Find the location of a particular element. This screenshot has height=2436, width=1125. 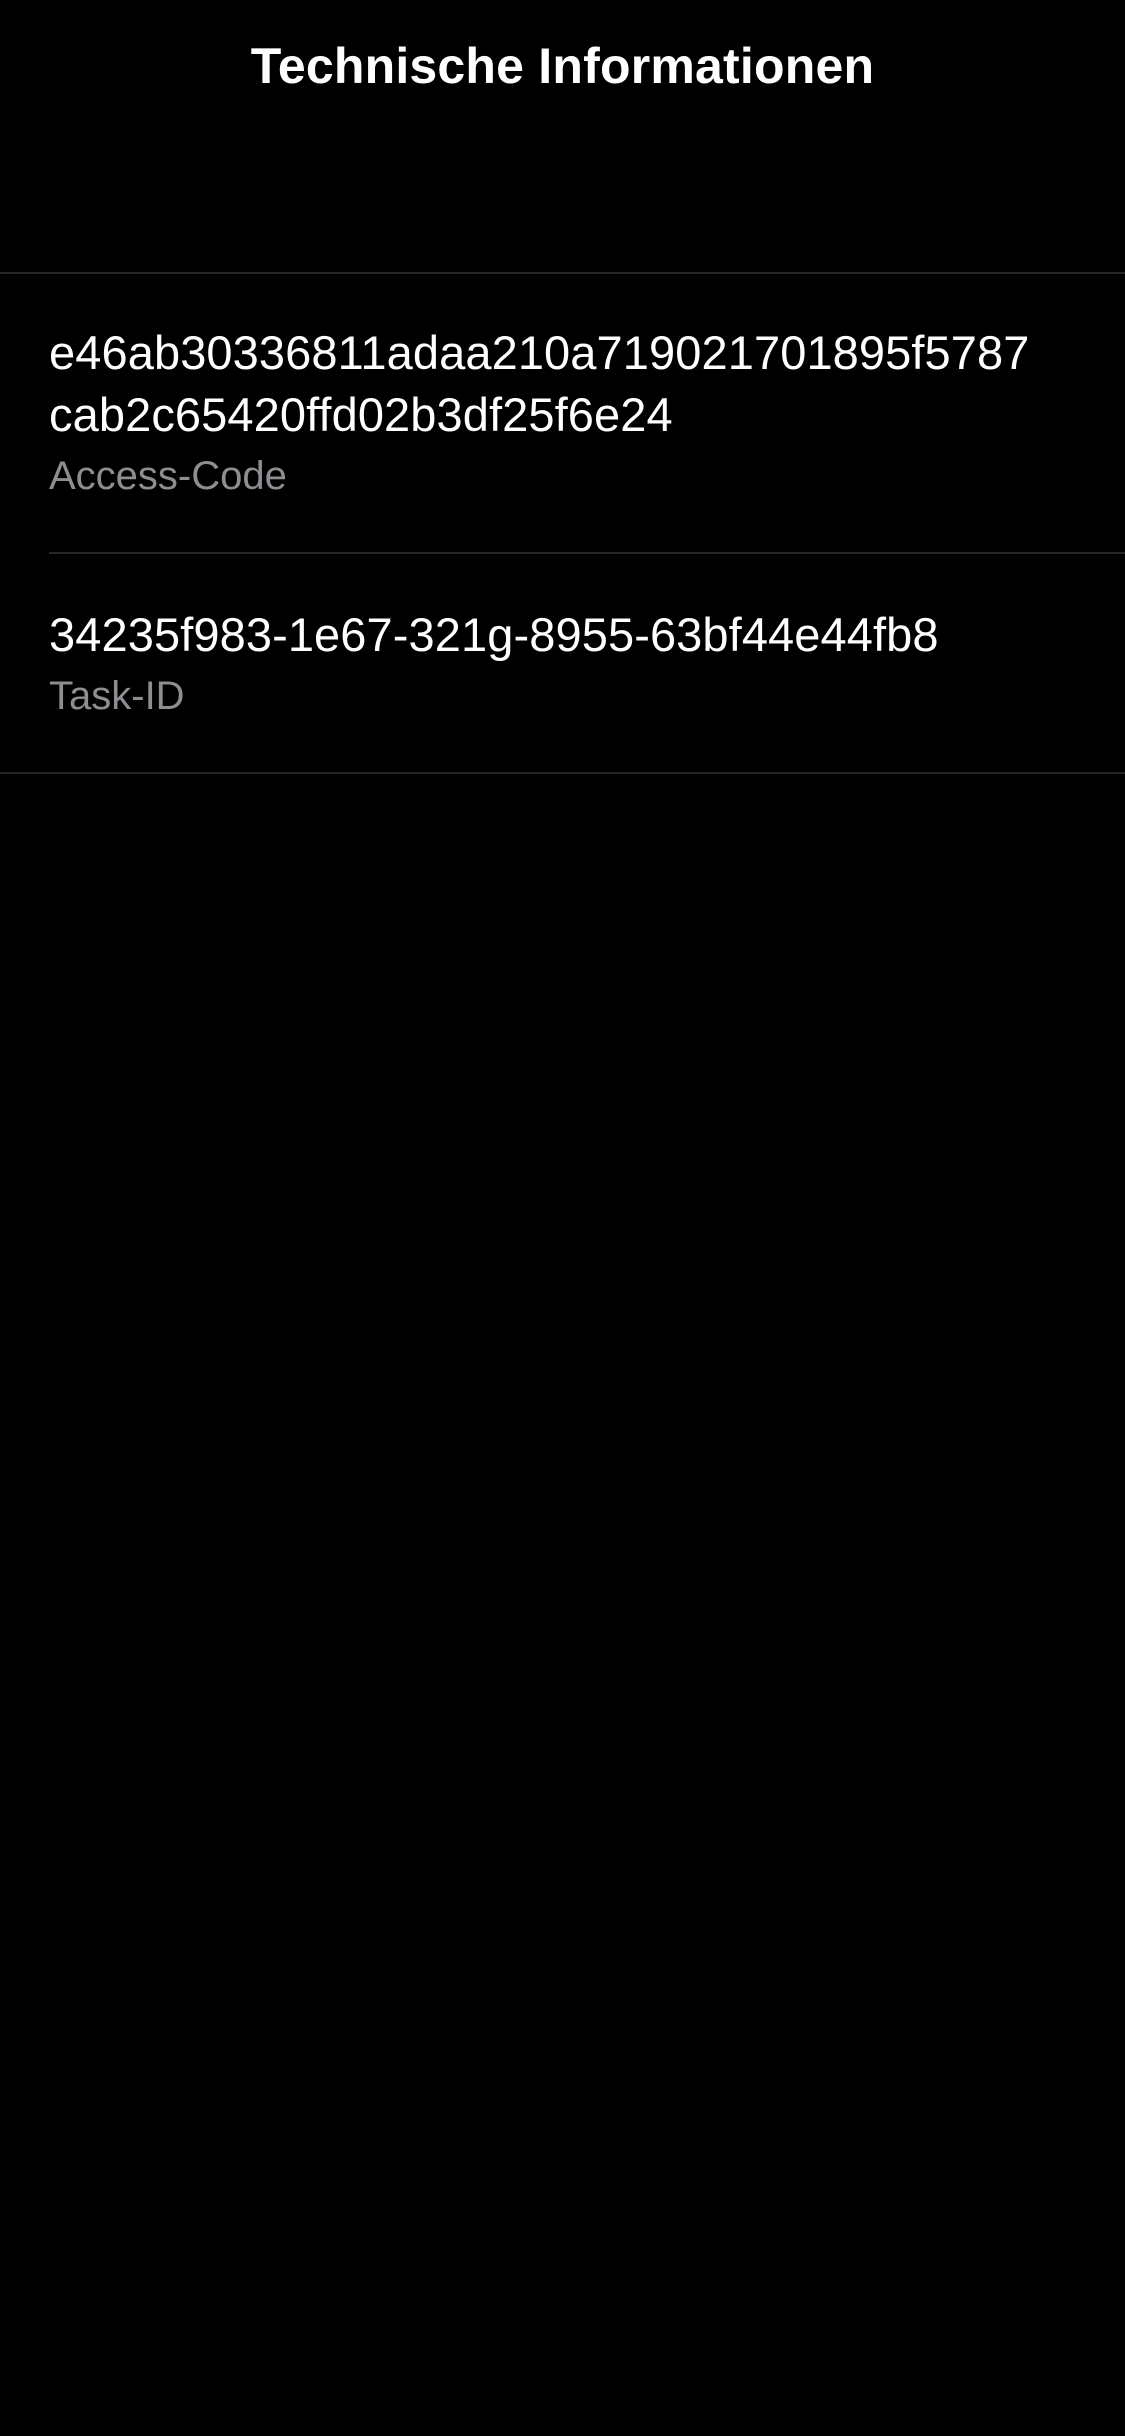

access-code-value-line-1: e46ab30336811adaa210a719021701895f5787 is located at coordinates (539, 352).